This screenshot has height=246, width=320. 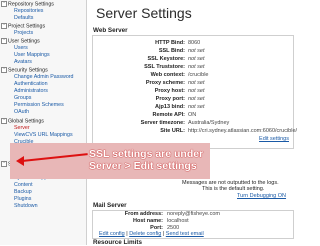 What do you see at coordinates (110, 205) in the screenshot?
I see `mail-server-heading: Mail Server` at bounding box center [110, 205].